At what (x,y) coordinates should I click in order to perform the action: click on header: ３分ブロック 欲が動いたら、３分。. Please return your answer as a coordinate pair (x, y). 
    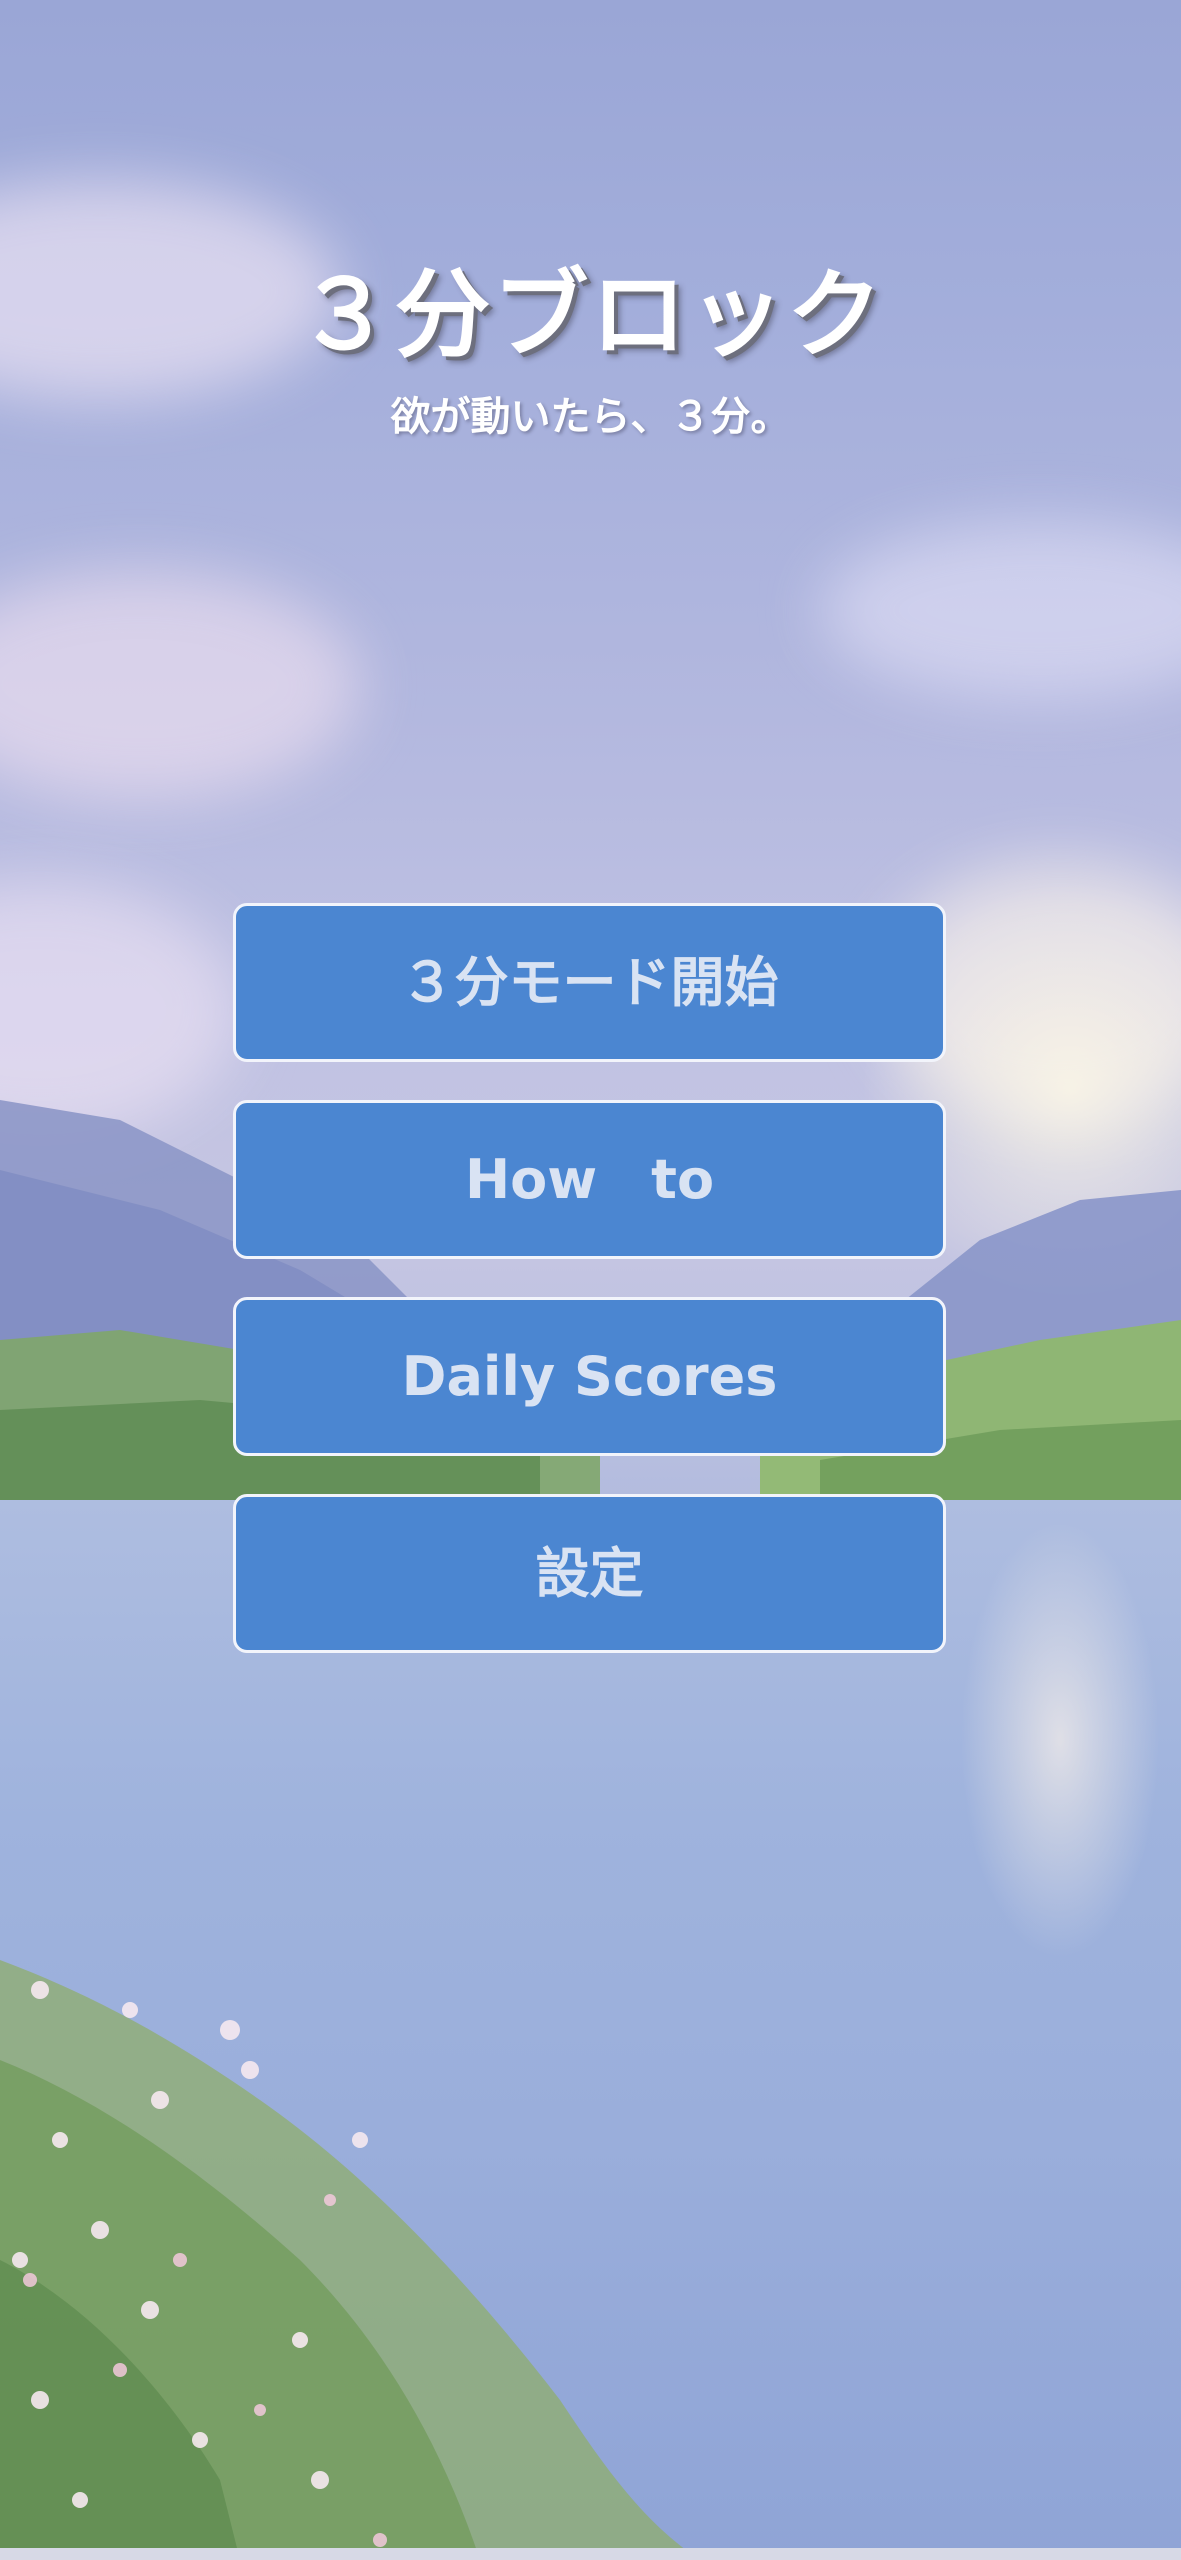
    Looking at the image, I should click on (590, 350).